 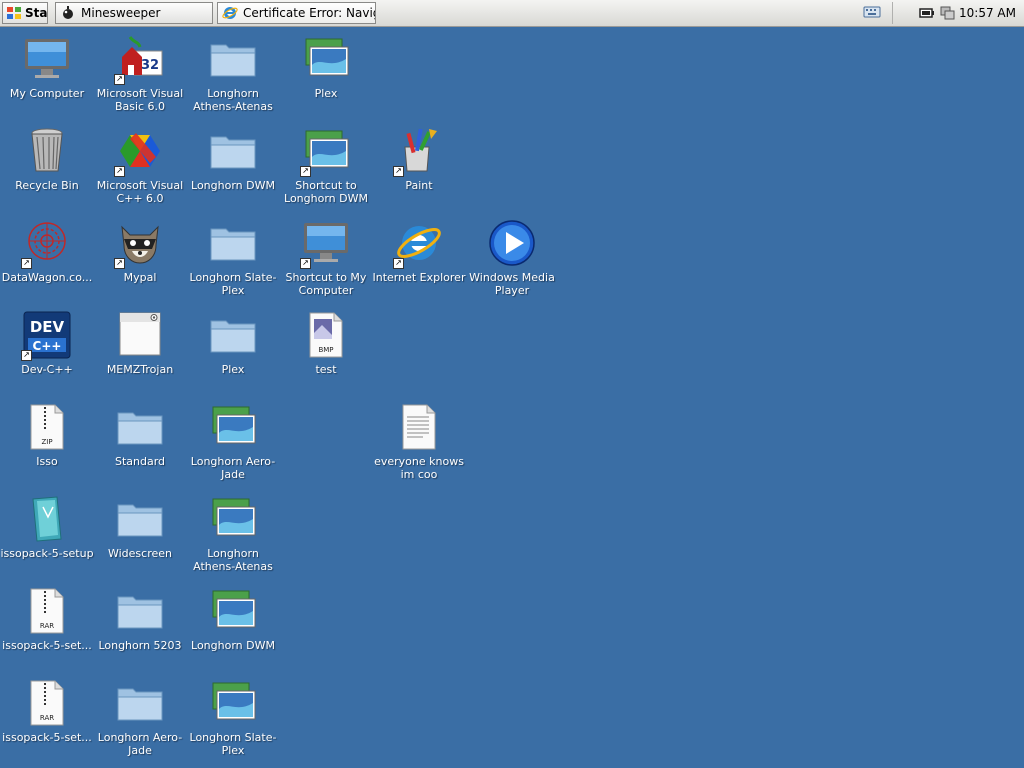 What do you see at coordinates (987, 13) in the screenshot?
I see `clock: 10:57 AM` at bounding box center [987, 13].